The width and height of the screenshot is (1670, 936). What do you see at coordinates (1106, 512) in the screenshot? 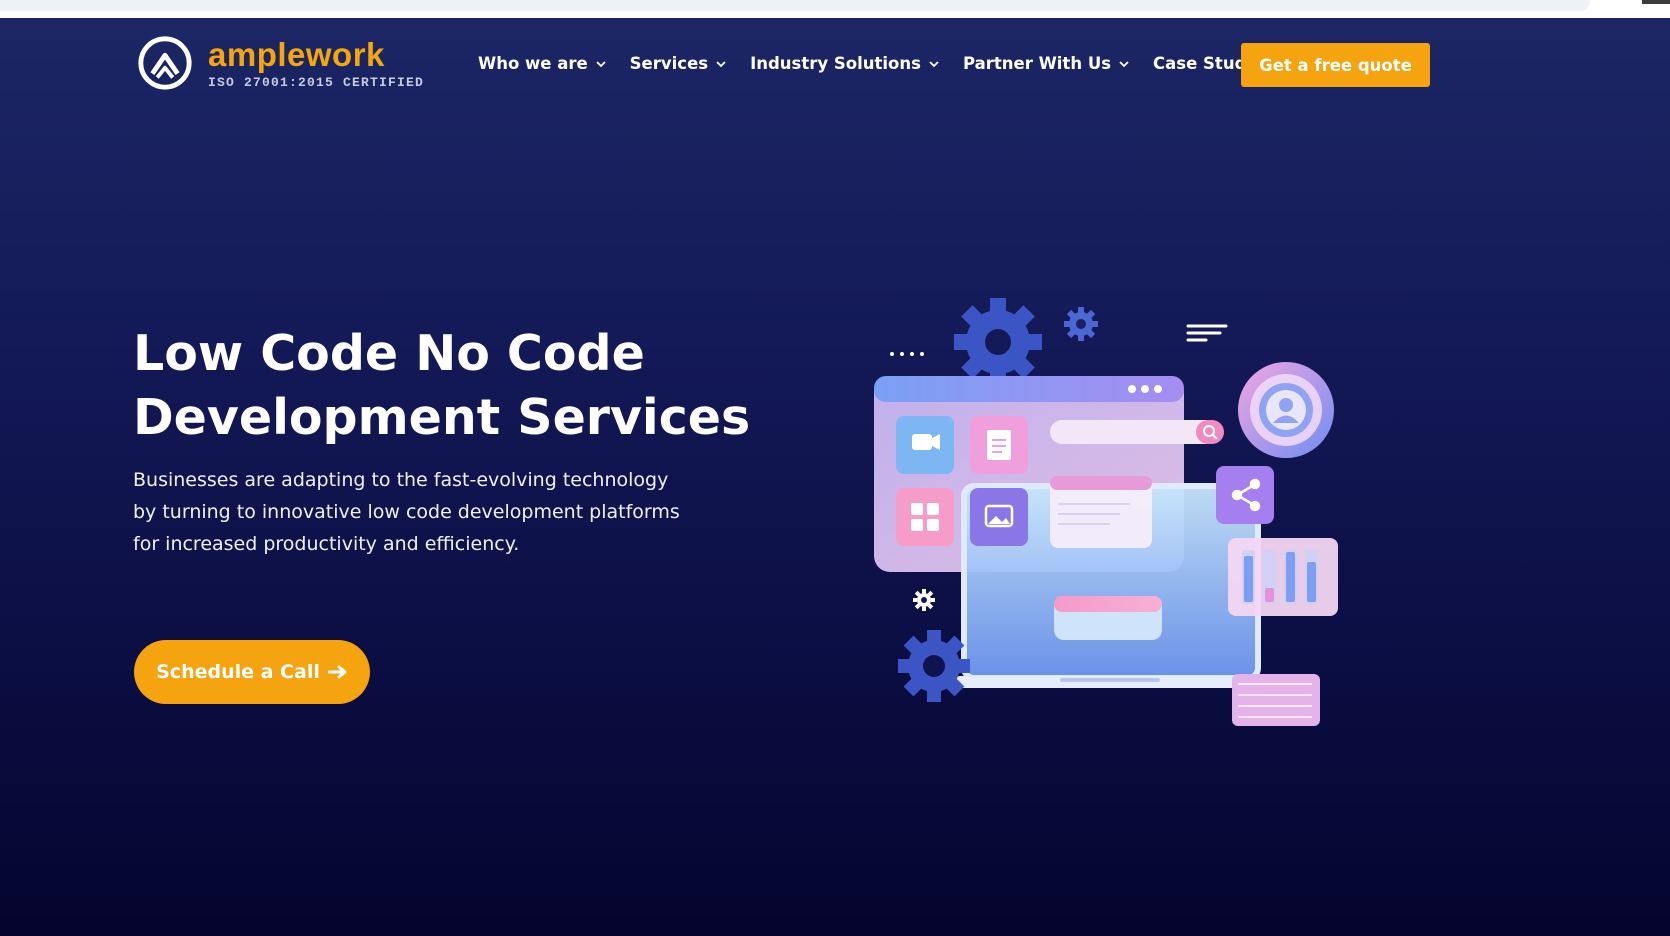
I see `low-code-illustration` at bounding box center [1106, 512].